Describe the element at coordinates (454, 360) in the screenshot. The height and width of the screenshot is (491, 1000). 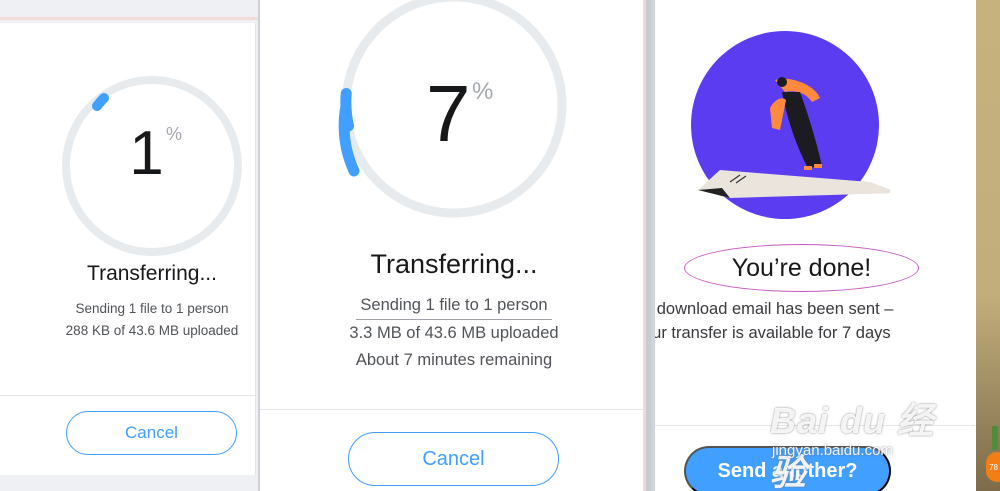
I see `time-remaining-text: About 7 minutes remaining` at that location.